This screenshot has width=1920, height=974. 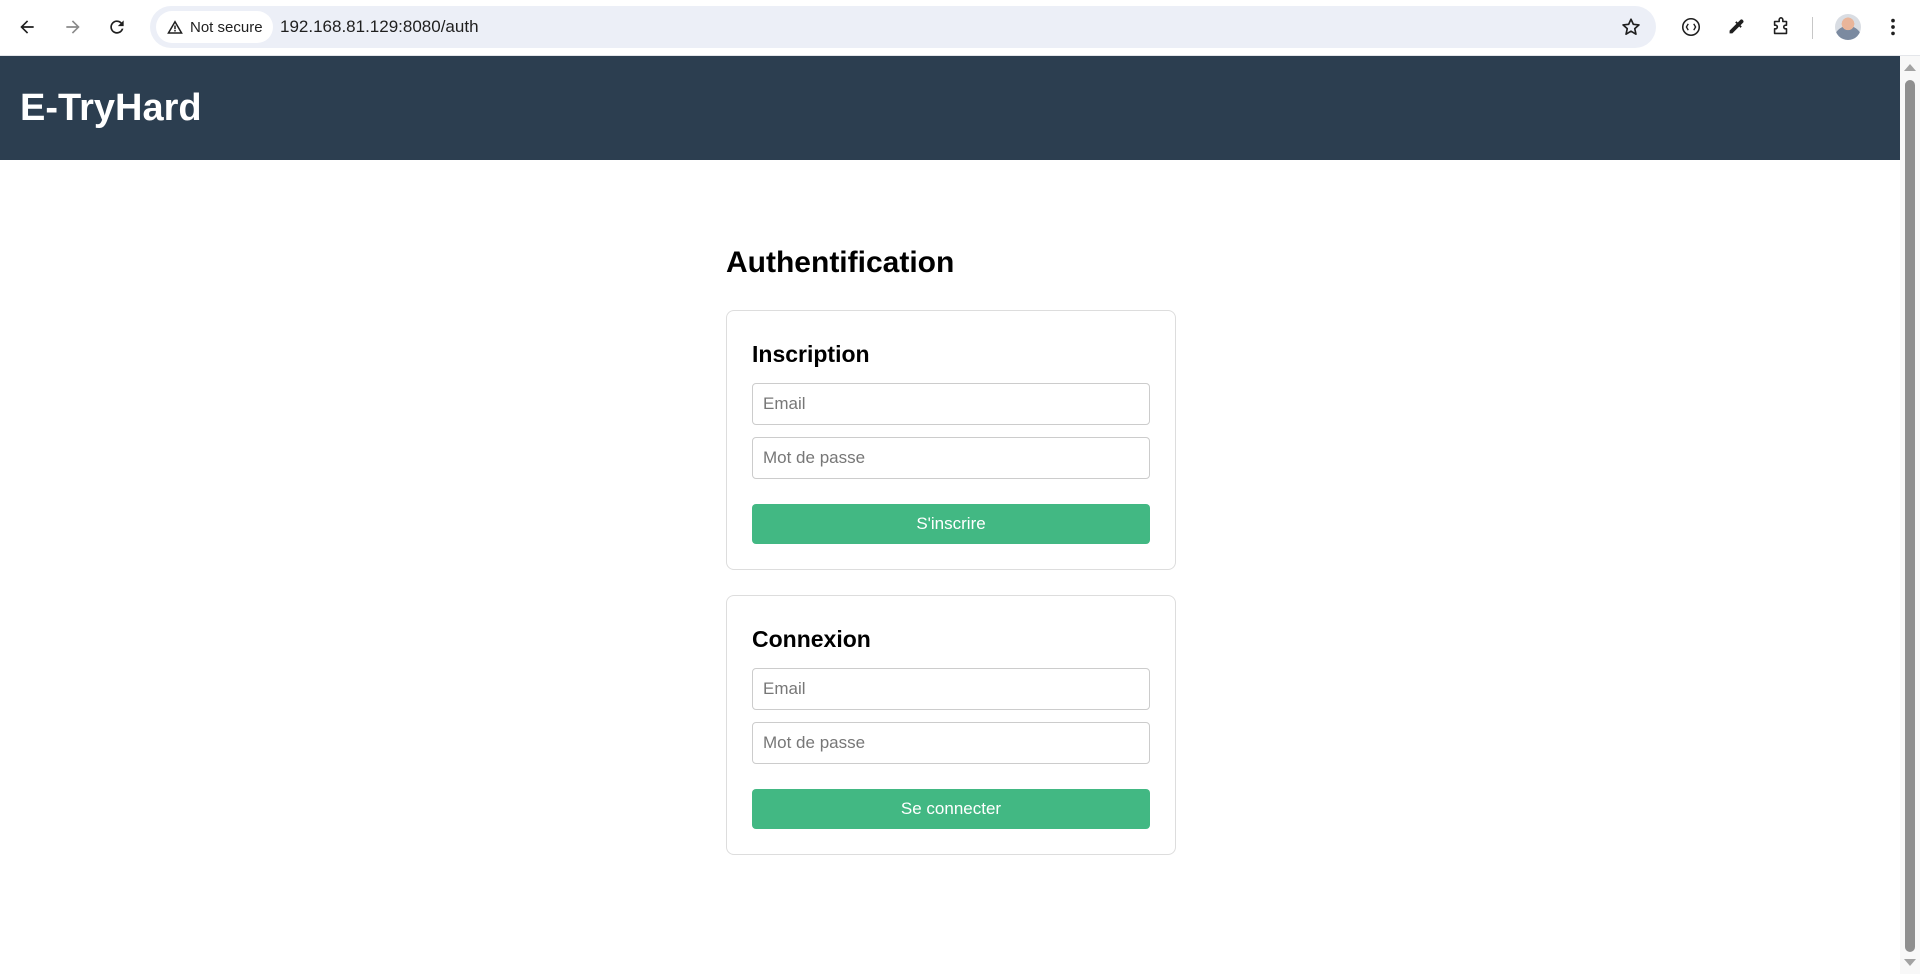 I want to click on security-chip: Not secure, so click(x=214, y=27).